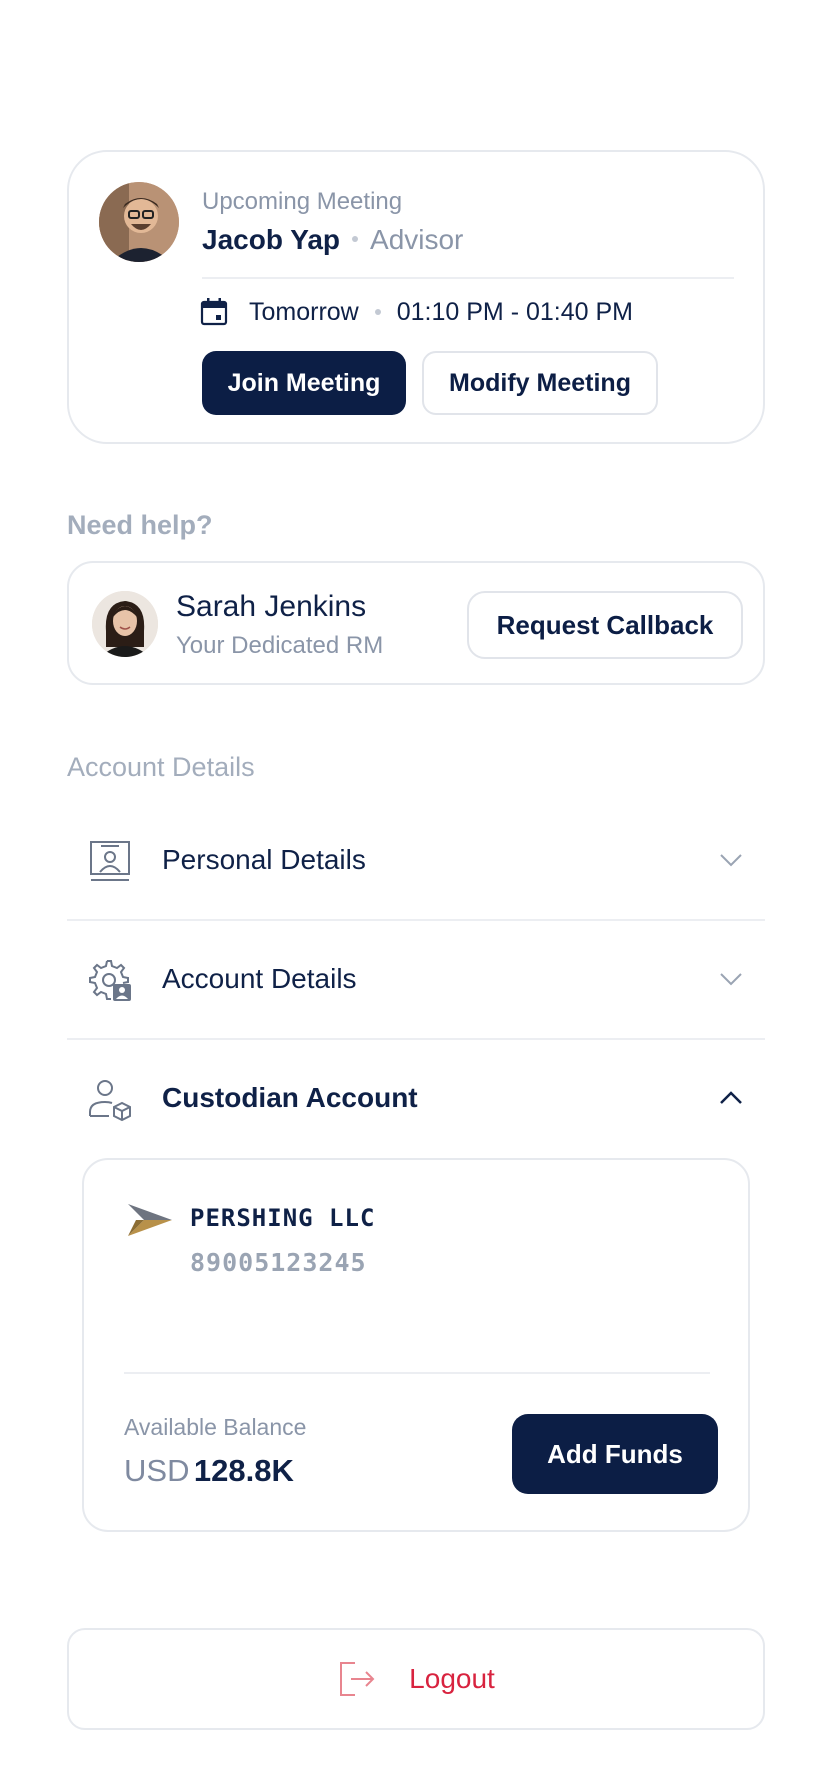  What do you see at coordinates (140, 525) in the screenshot?
I see `need-help-title: Need help?` at bounding box center [140, 525].